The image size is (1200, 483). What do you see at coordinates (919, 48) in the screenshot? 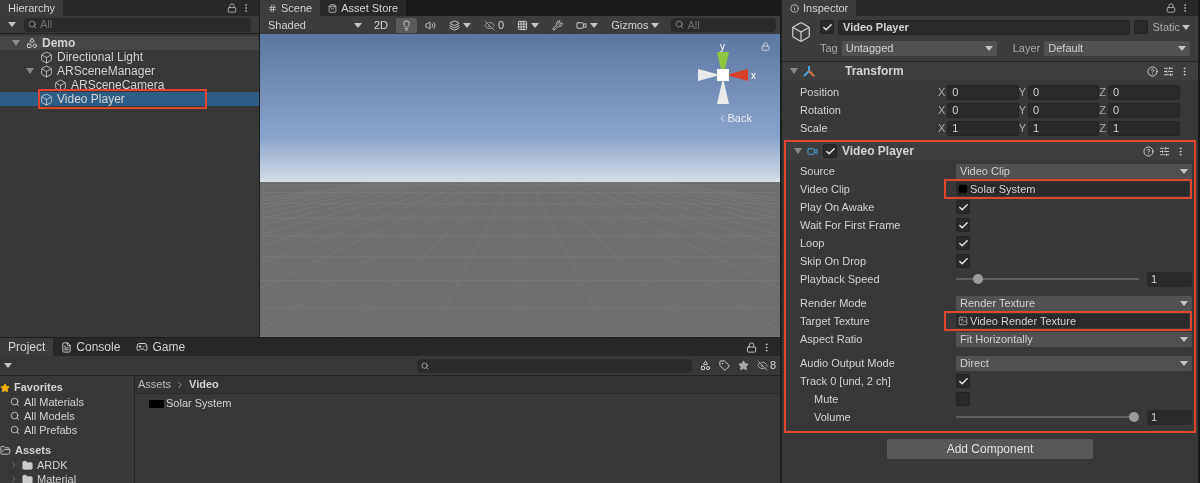
I see `dropdown: Untagged` at bounding box center [919, 48].